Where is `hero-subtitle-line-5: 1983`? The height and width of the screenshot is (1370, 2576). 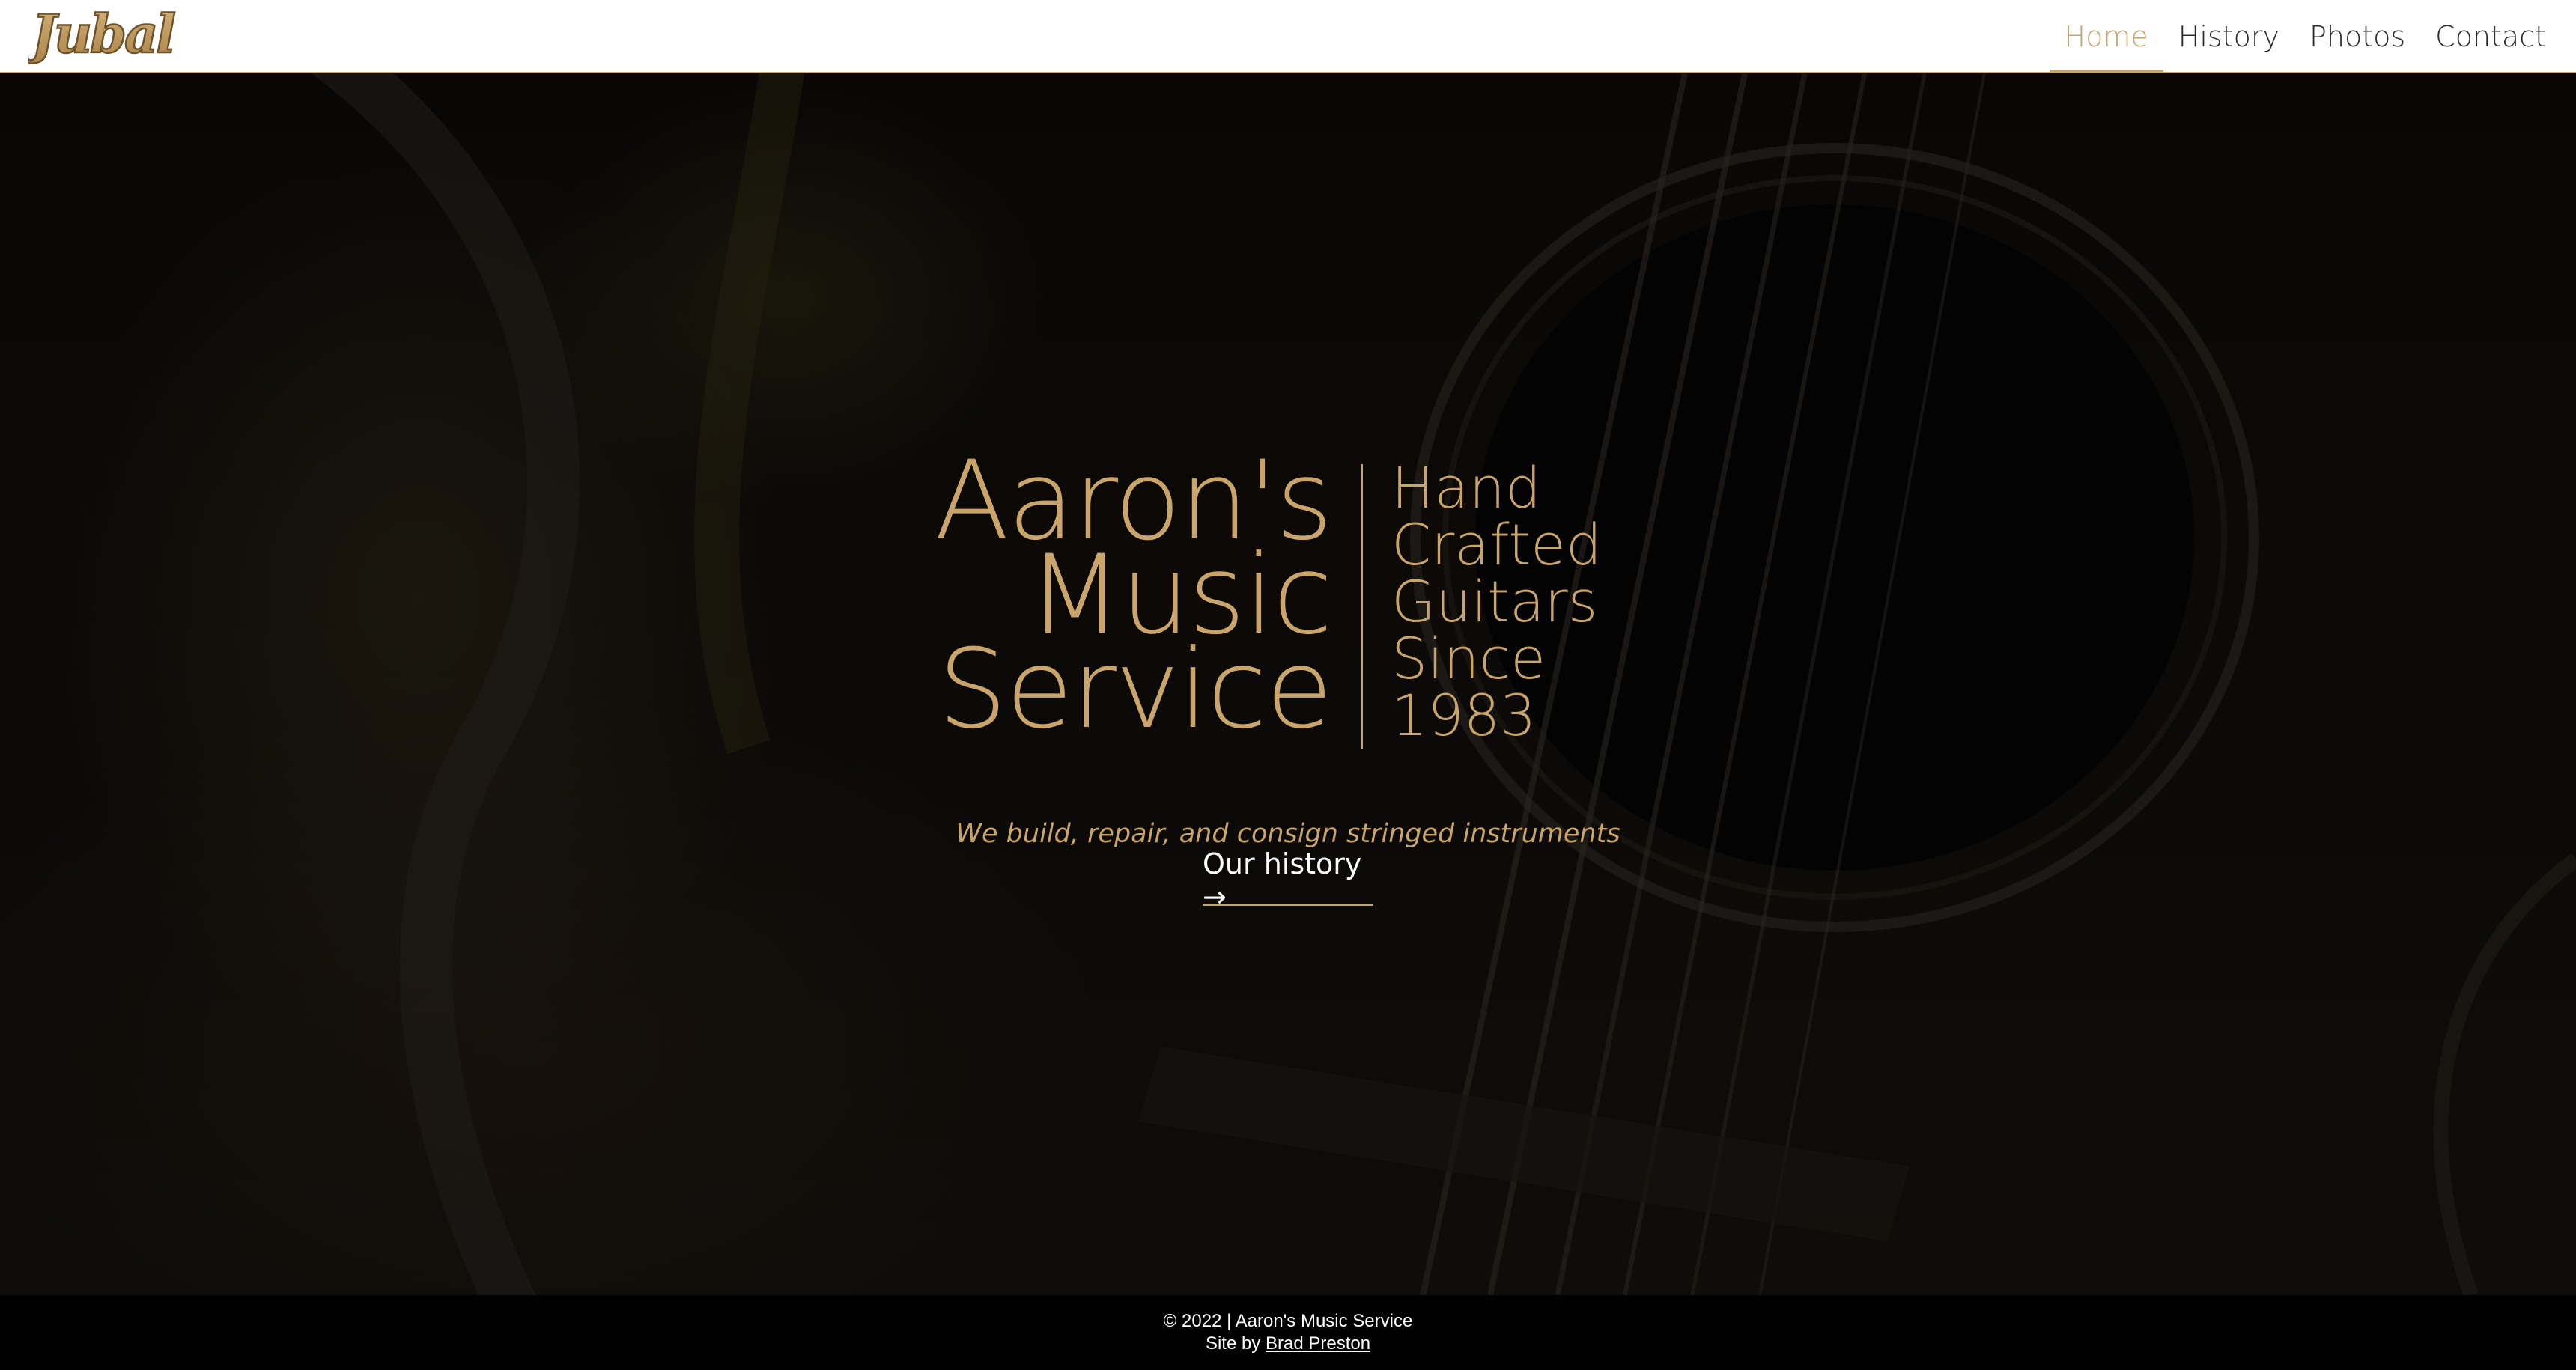
hero-subtitle-line-5: 1983 is located at coordinates (1464, 716).